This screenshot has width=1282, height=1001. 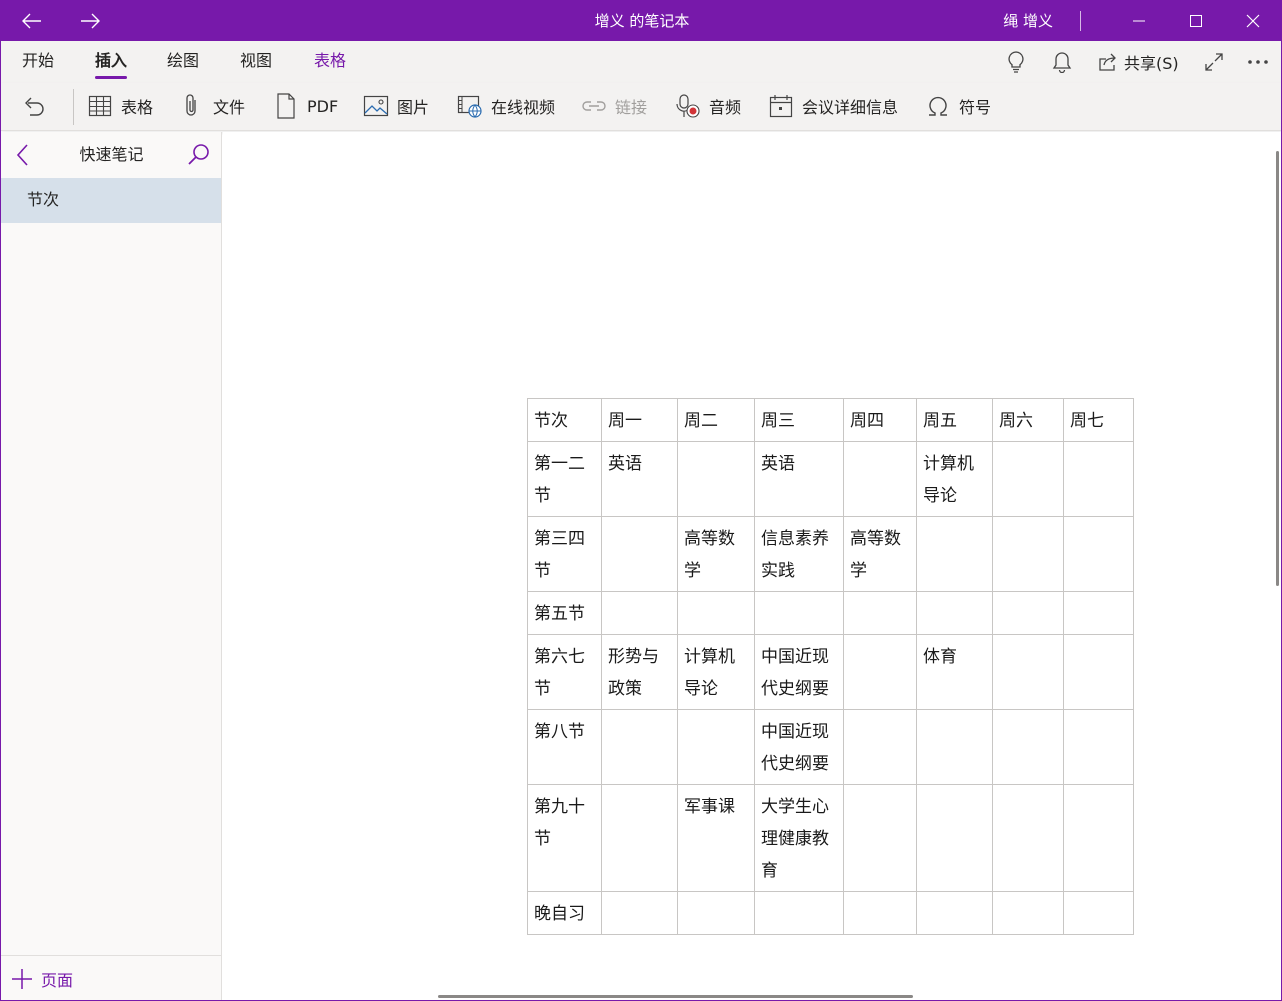 What do you see at coordinates (42, 978) in the screenshot?
I see `add-page-button: 页面` at bounding box center [42, 978].